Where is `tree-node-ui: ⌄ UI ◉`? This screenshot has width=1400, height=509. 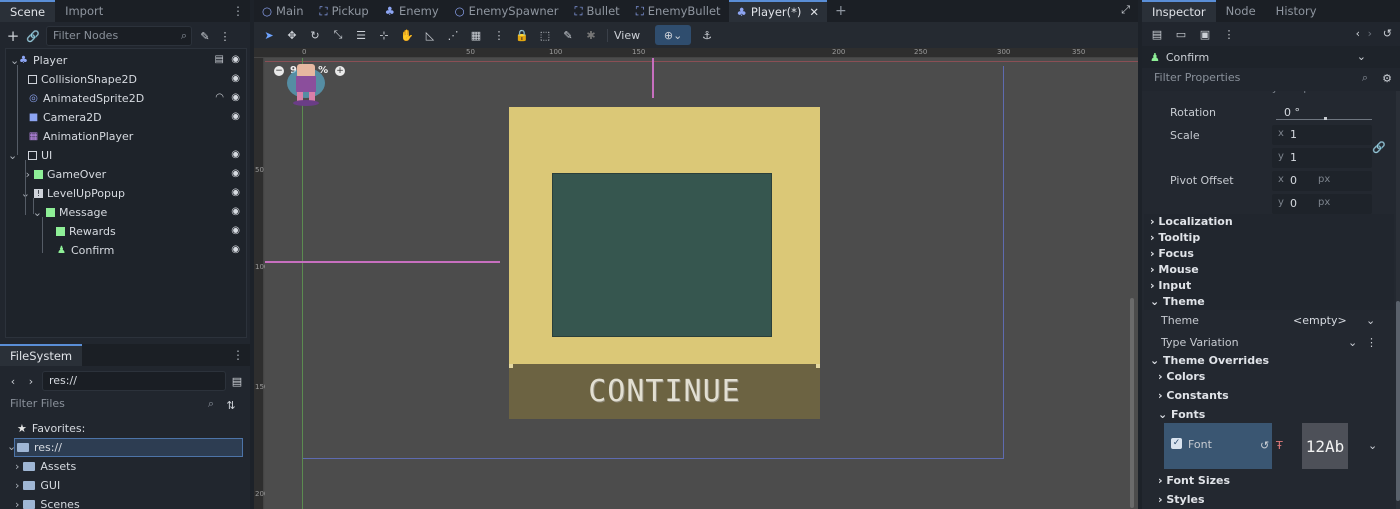 tree-node-ui: ⌄ UI ◉ is located at coordinates (126, 155).